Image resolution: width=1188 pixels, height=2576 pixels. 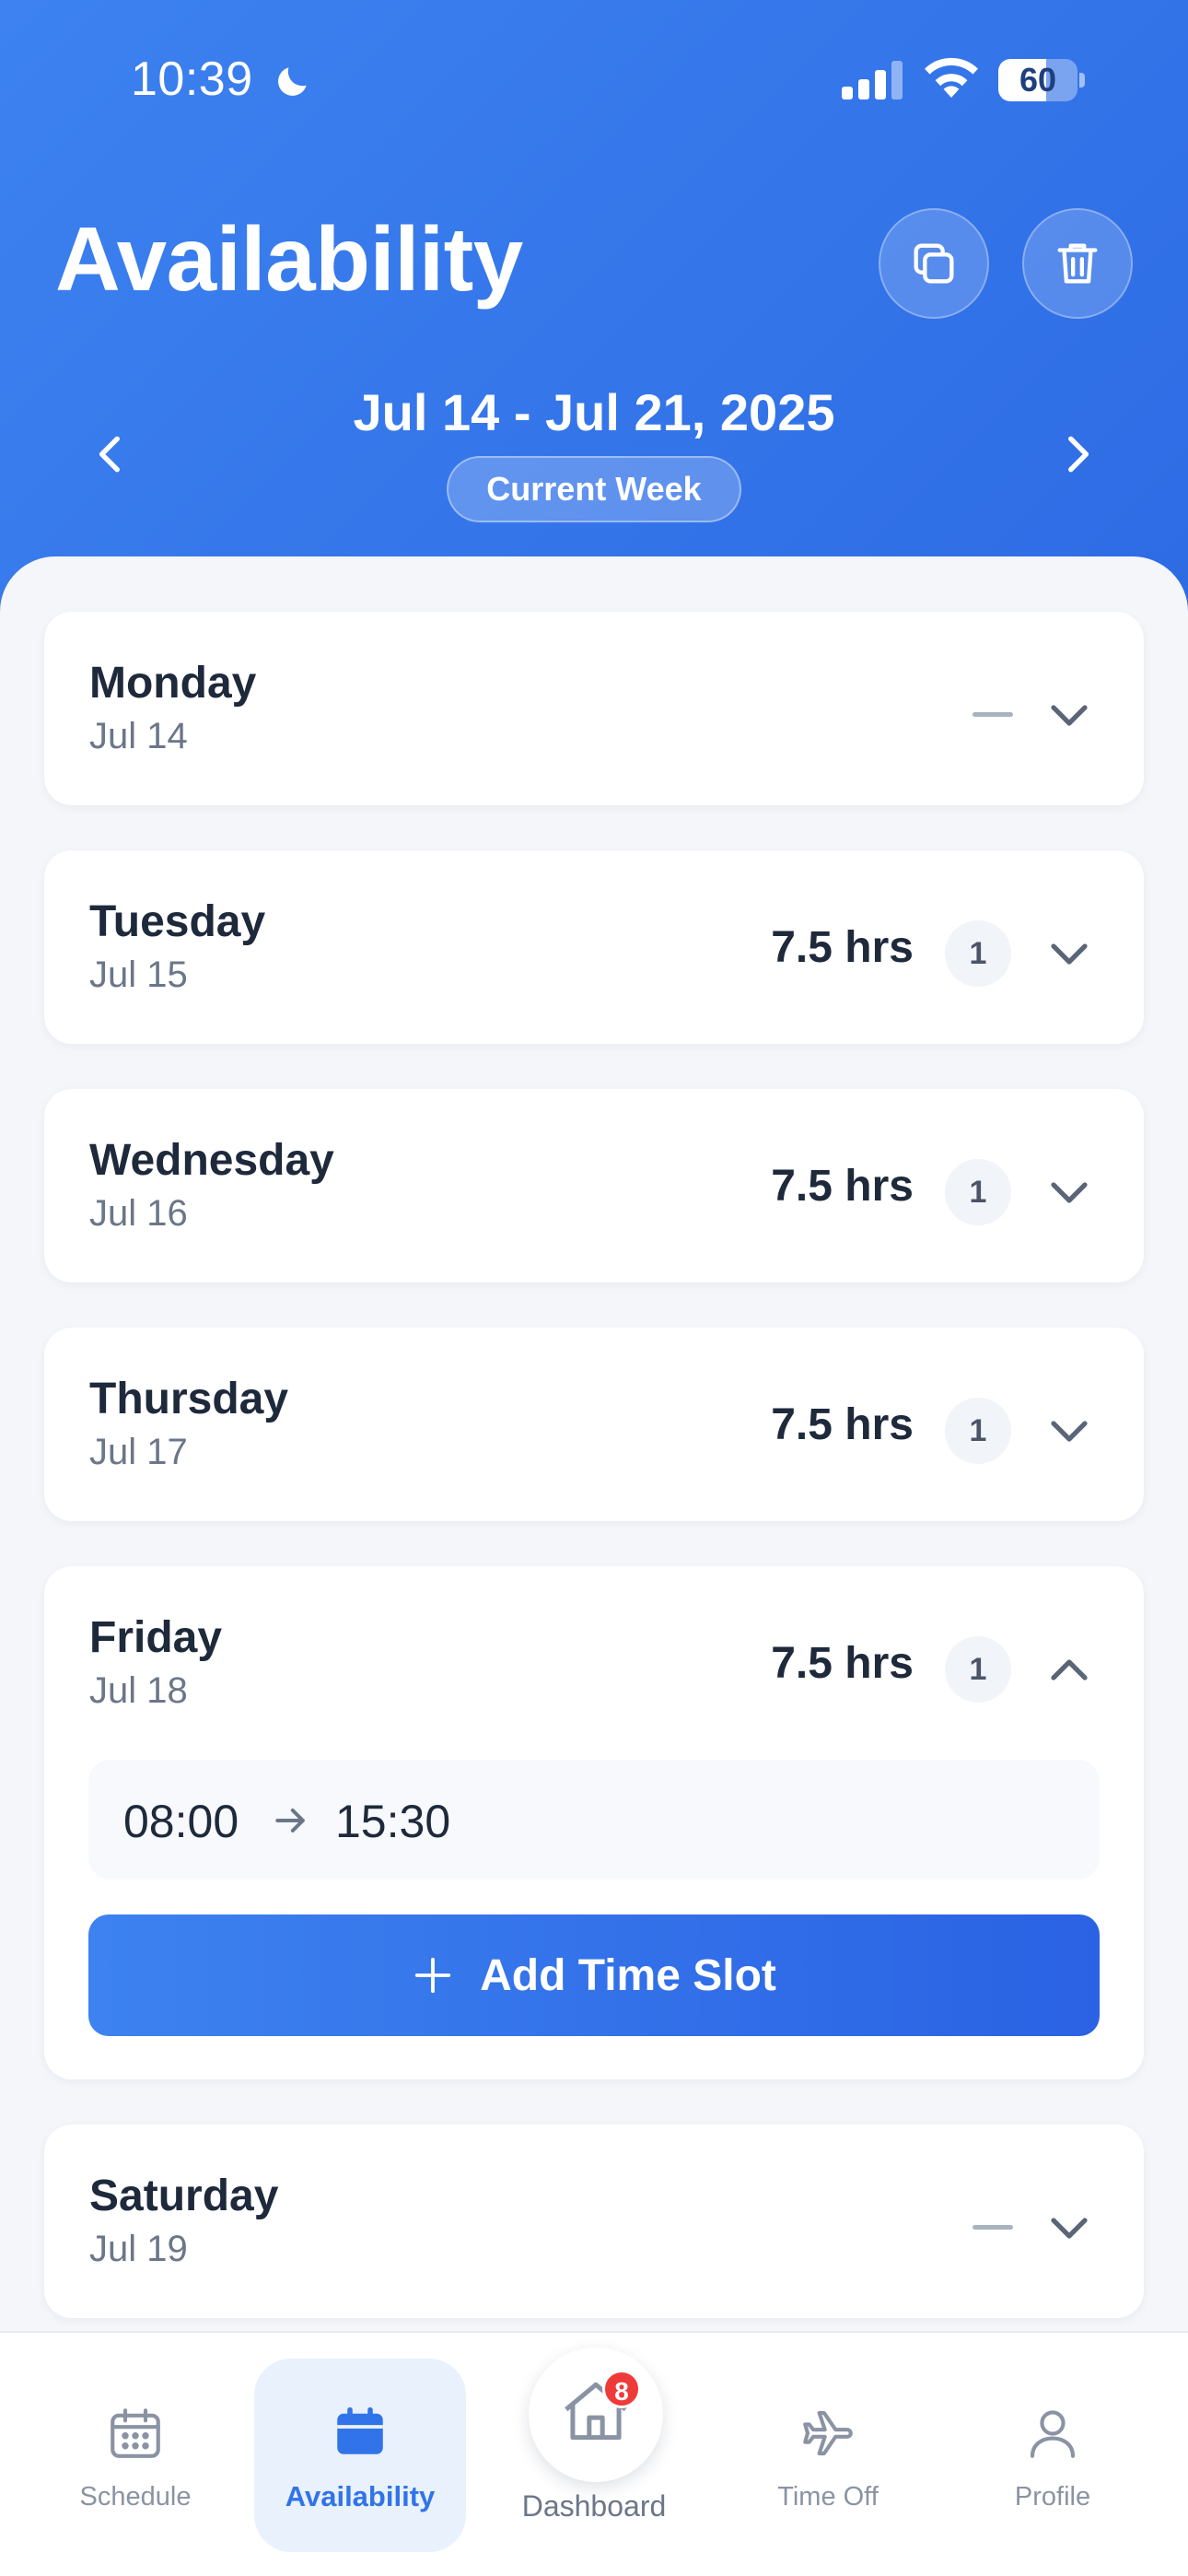 I want to click on chevron-up-icon, so click(x=1069, y=1669).